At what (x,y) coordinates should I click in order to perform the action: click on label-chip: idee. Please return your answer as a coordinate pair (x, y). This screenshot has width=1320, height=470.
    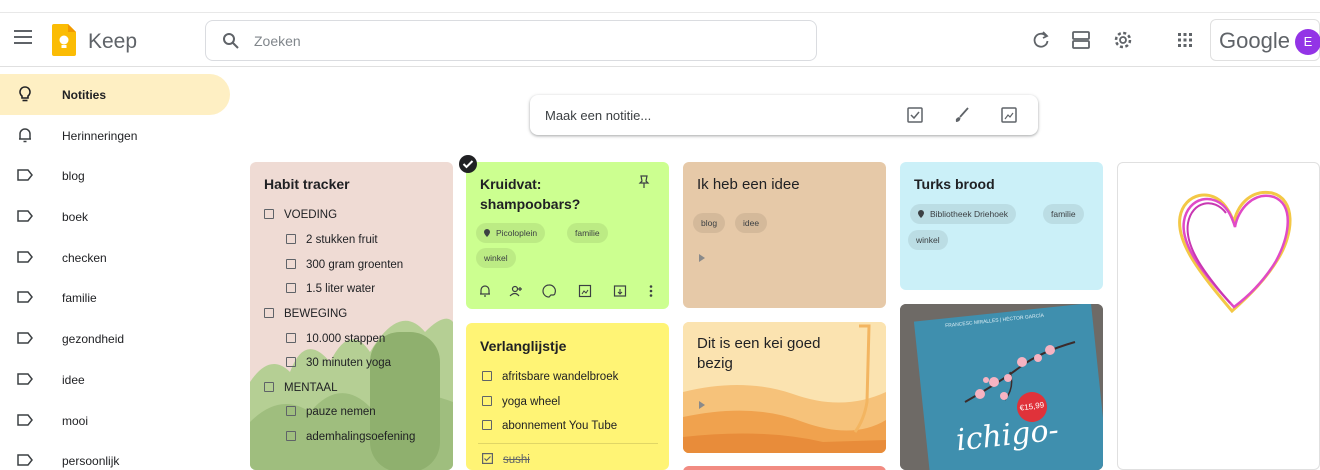
    Looking at the image, I should click on (751, 223).